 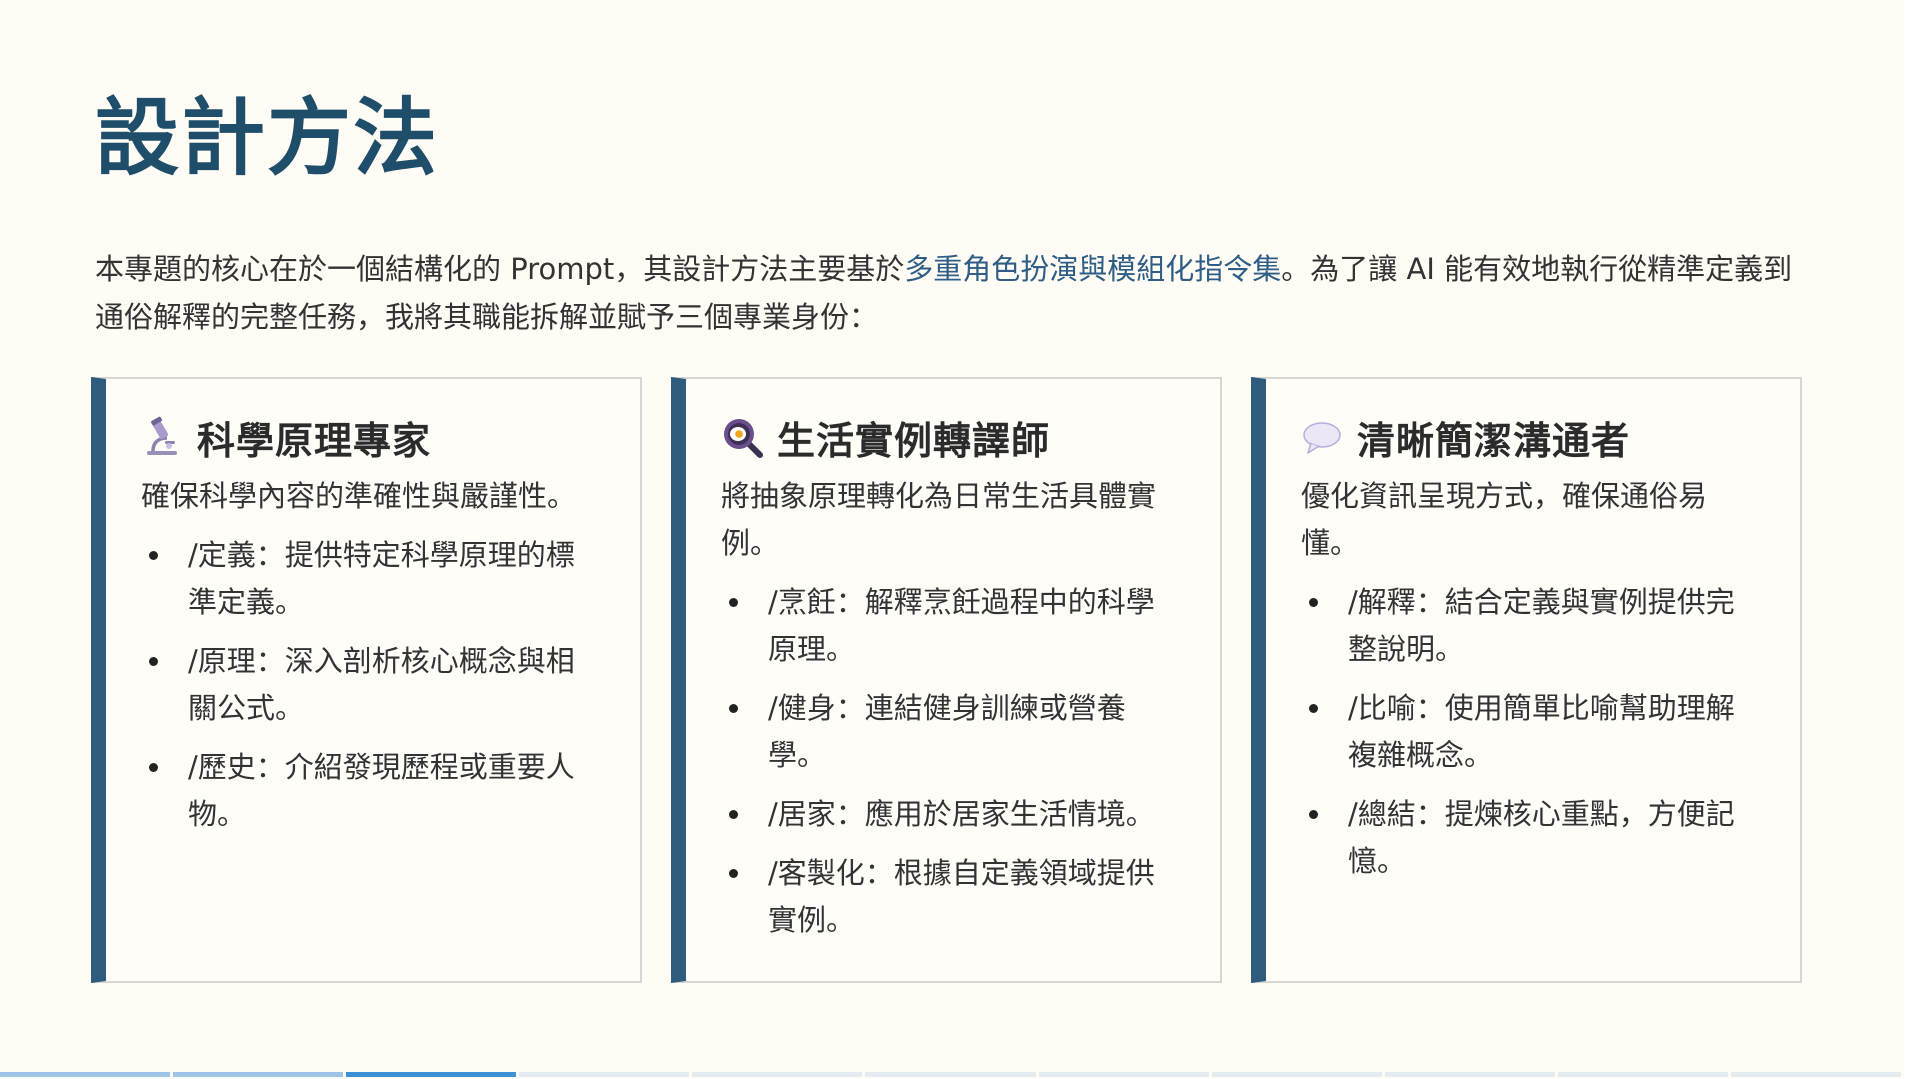 I want to click on page-title: 設計方法, so click(x=267, y=138).